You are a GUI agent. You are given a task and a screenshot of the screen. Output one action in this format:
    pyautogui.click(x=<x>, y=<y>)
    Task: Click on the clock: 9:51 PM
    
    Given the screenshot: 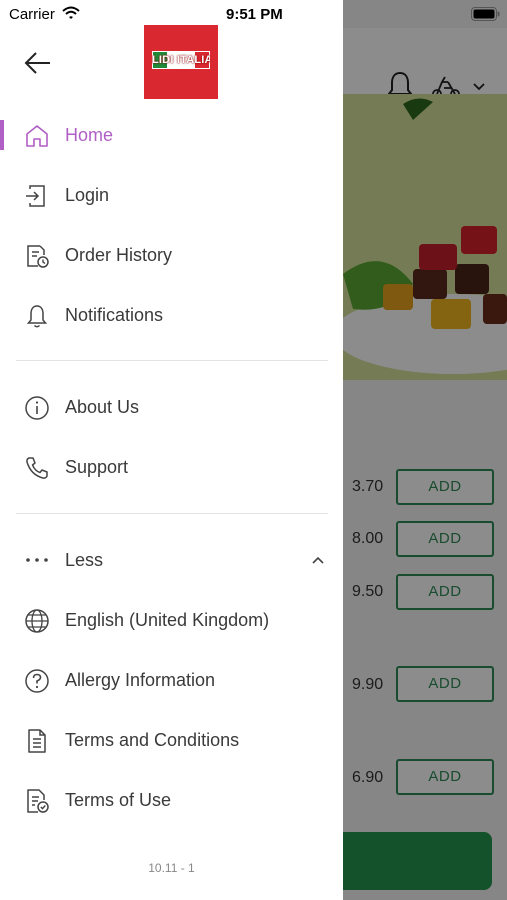 What is the action you would take?
    pyautogui.click(x=254, y=14)
    